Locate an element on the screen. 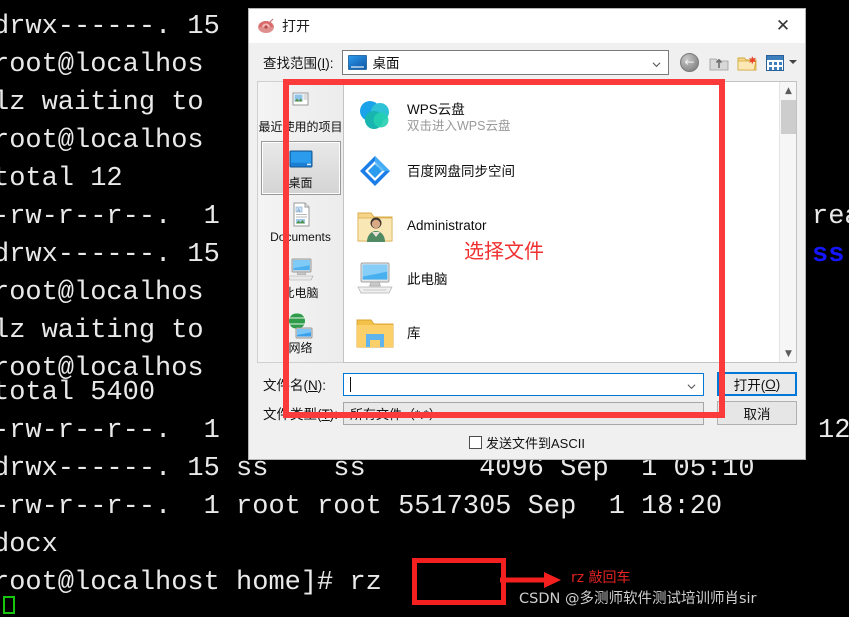 This screenshot has height=617, width=849. annotation-select-file: 选择文件 is located at coordinates (504, 251).